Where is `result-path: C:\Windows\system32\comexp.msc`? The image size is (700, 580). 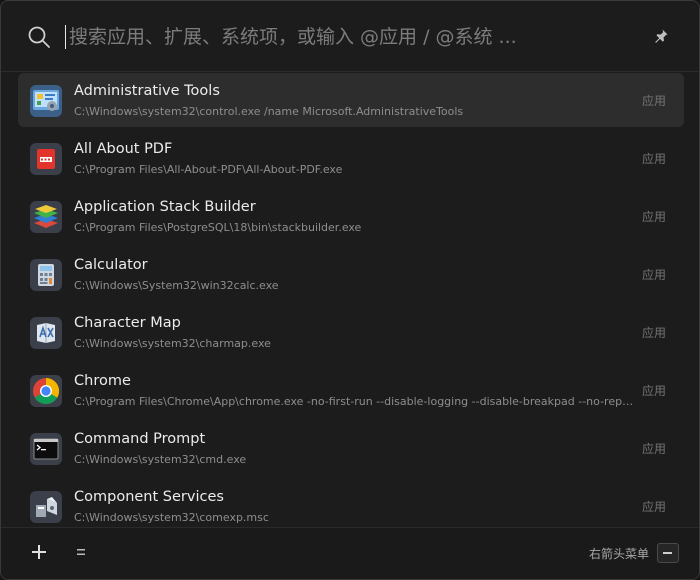
result-path: C:\Windows\system32\comexp.msc is located at coordinates (171, 517).